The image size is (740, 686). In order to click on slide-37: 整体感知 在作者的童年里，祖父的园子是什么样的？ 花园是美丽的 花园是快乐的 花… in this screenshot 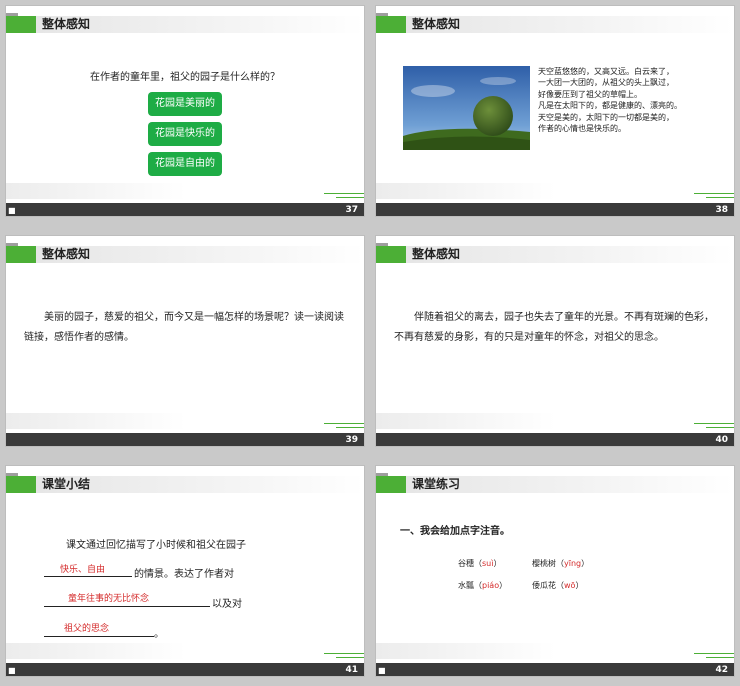, I will do `click(185, 111)`.